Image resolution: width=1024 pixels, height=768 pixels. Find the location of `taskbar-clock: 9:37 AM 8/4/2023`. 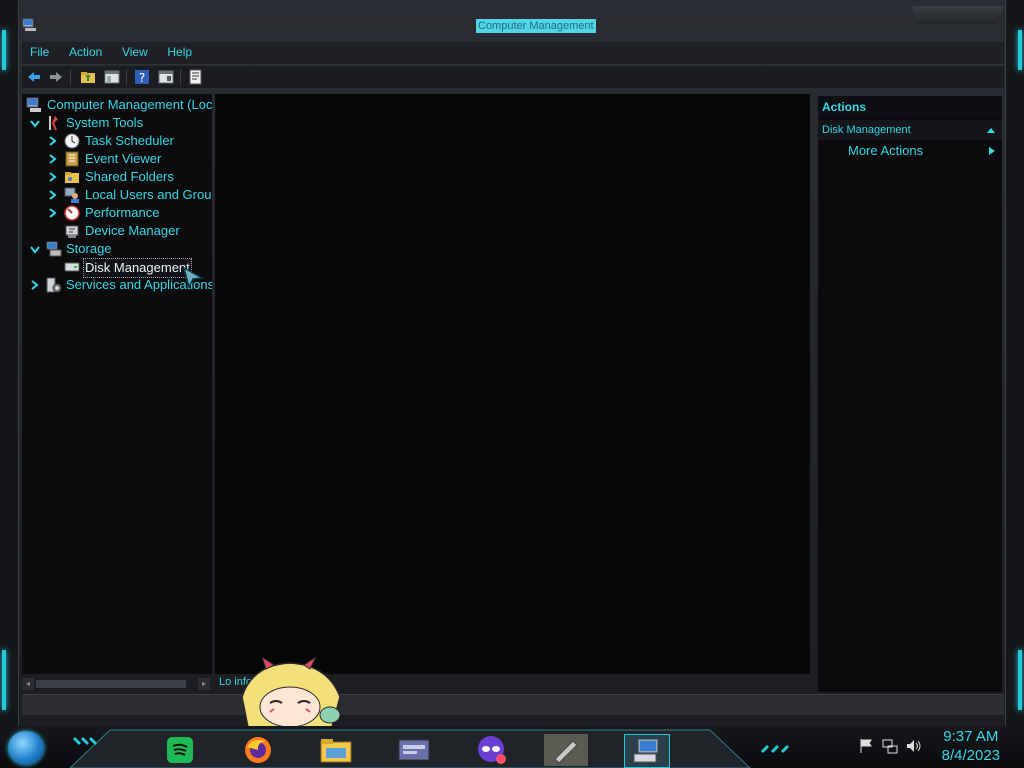

taskbar-clock: 9:37 AM 8/4/2023 is located at coordinates (971, 746).